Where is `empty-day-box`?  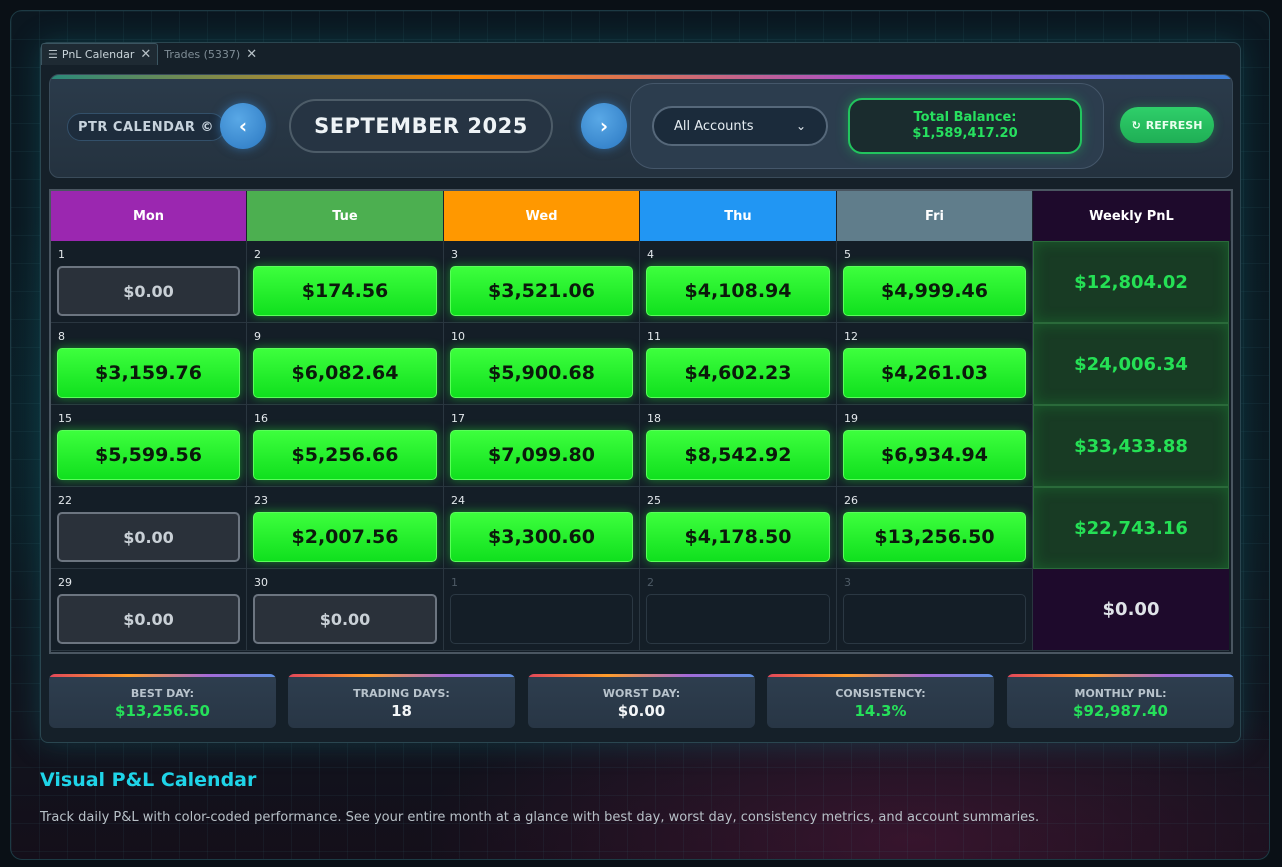
empty-day-box is located at coordinates (738, 619).